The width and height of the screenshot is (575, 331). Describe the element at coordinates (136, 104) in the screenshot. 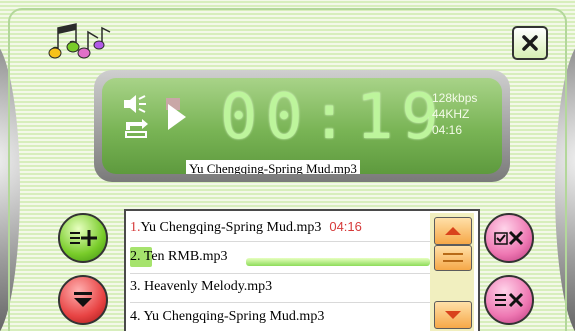

I see `speaker-icon` at that location.